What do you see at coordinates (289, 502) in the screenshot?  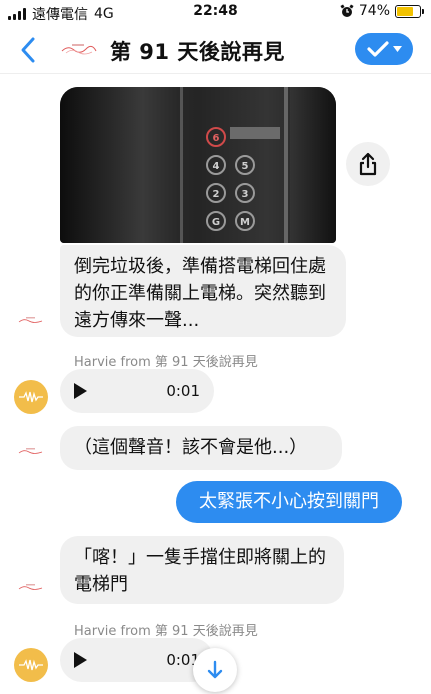 I see `message-bubble-outgoing: 太緊張不小心按到關門` at bounding box center [289, 502].